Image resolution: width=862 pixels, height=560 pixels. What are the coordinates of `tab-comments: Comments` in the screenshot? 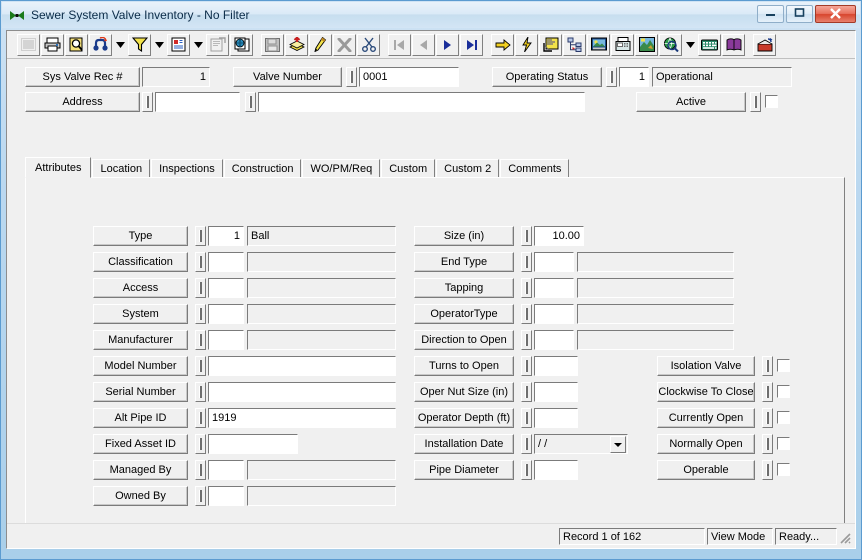 It's located at (535, 168).